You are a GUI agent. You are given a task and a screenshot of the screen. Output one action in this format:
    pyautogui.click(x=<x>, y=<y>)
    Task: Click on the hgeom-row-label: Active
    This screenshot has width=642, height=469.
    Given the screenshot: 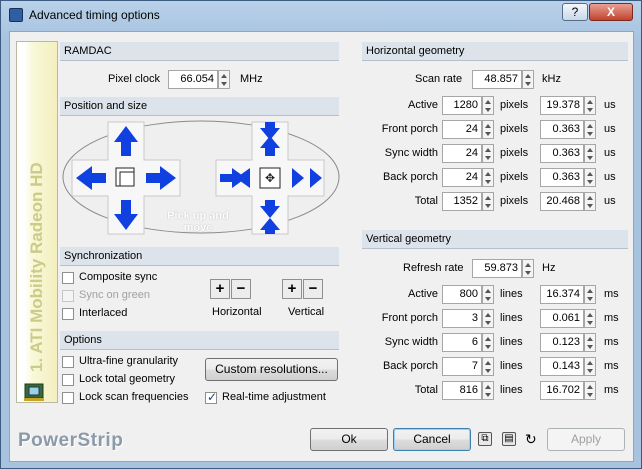 What is the action you would take?
    pyautogui.click(x=423, y=105)
    